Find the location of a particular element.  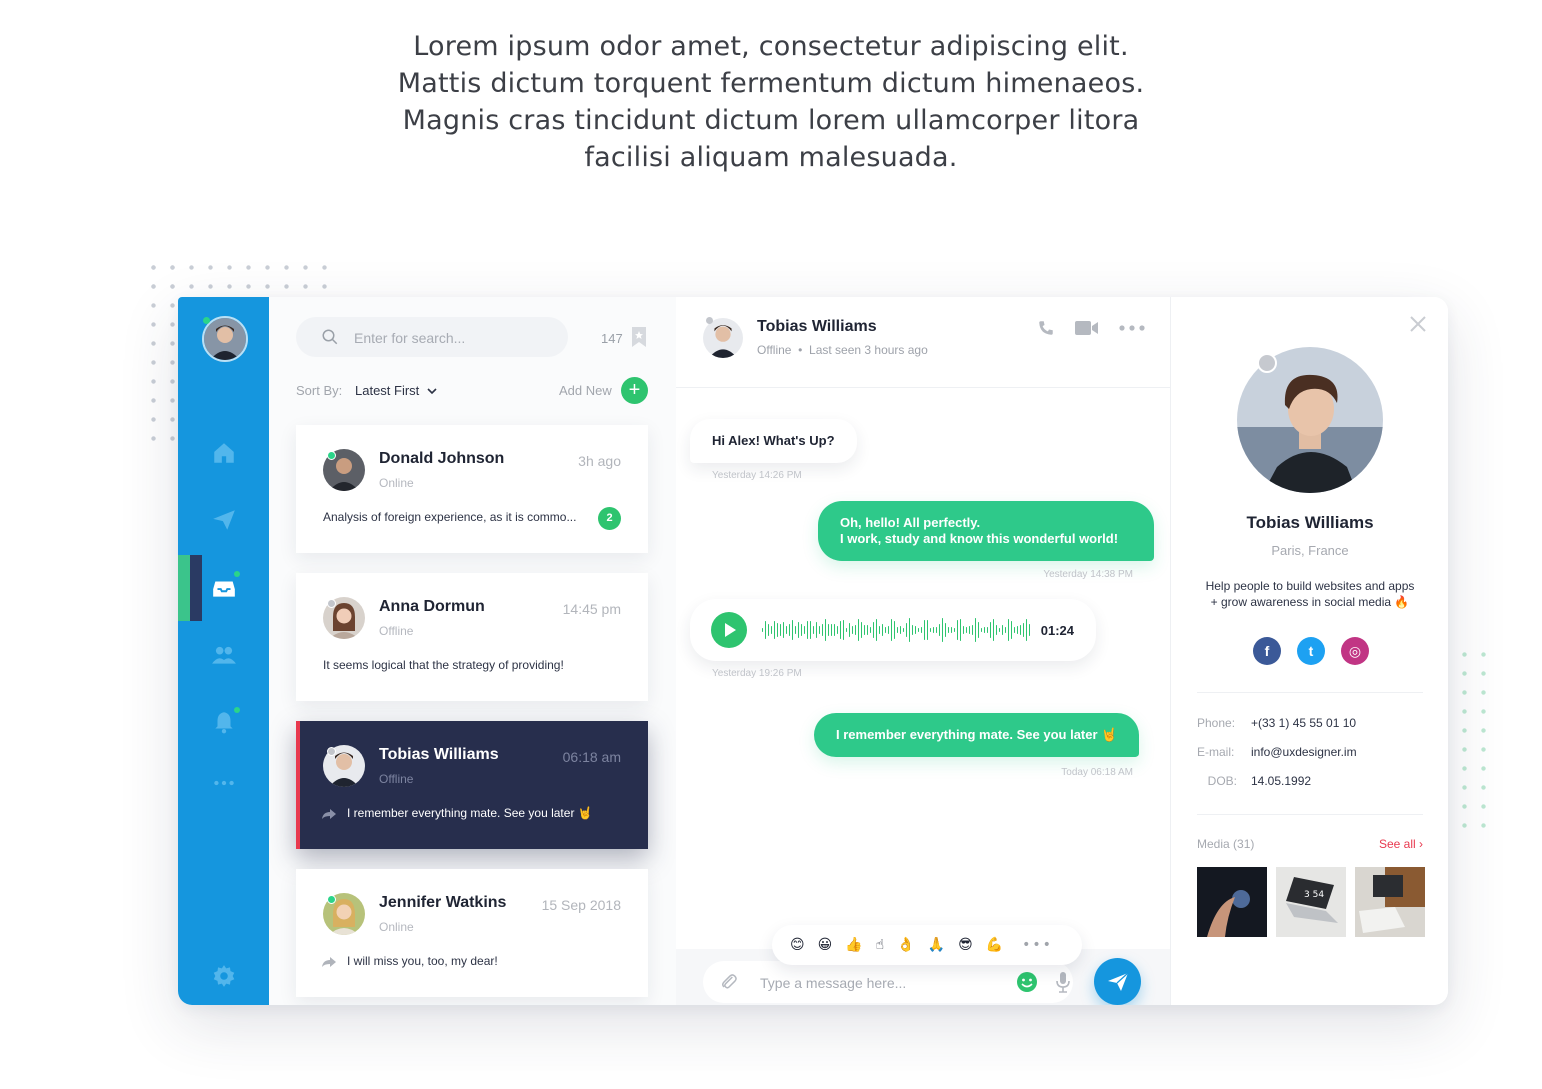

emoji-option: 😎 is located at coordinates (965, 945).